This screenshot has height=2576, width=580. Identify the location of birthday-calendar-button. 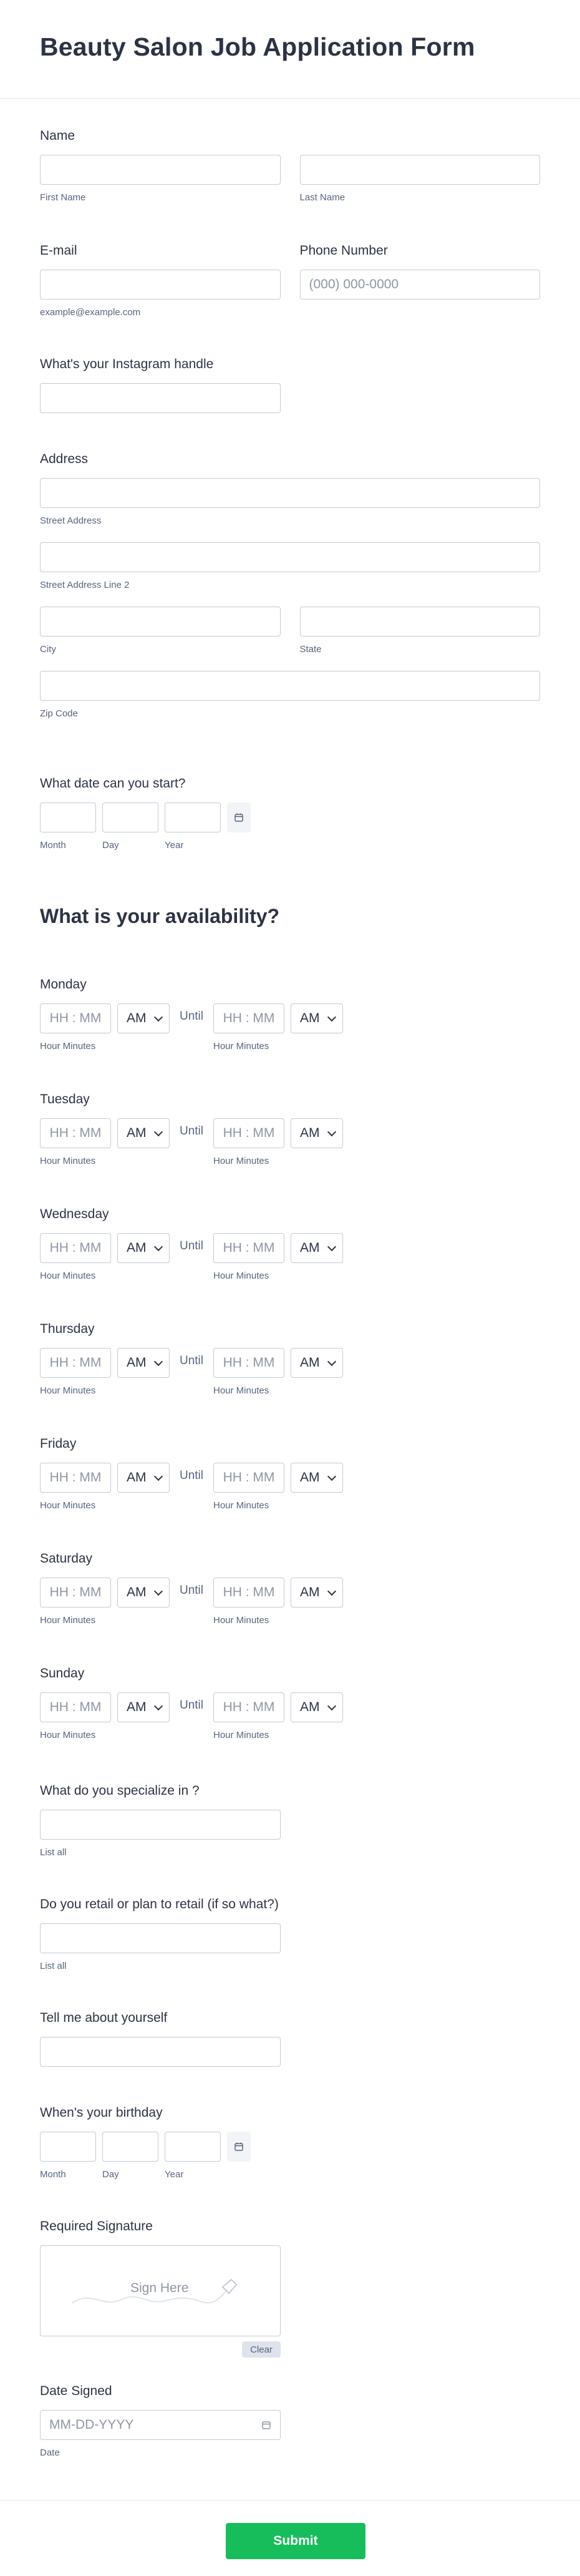
(239, 2147).